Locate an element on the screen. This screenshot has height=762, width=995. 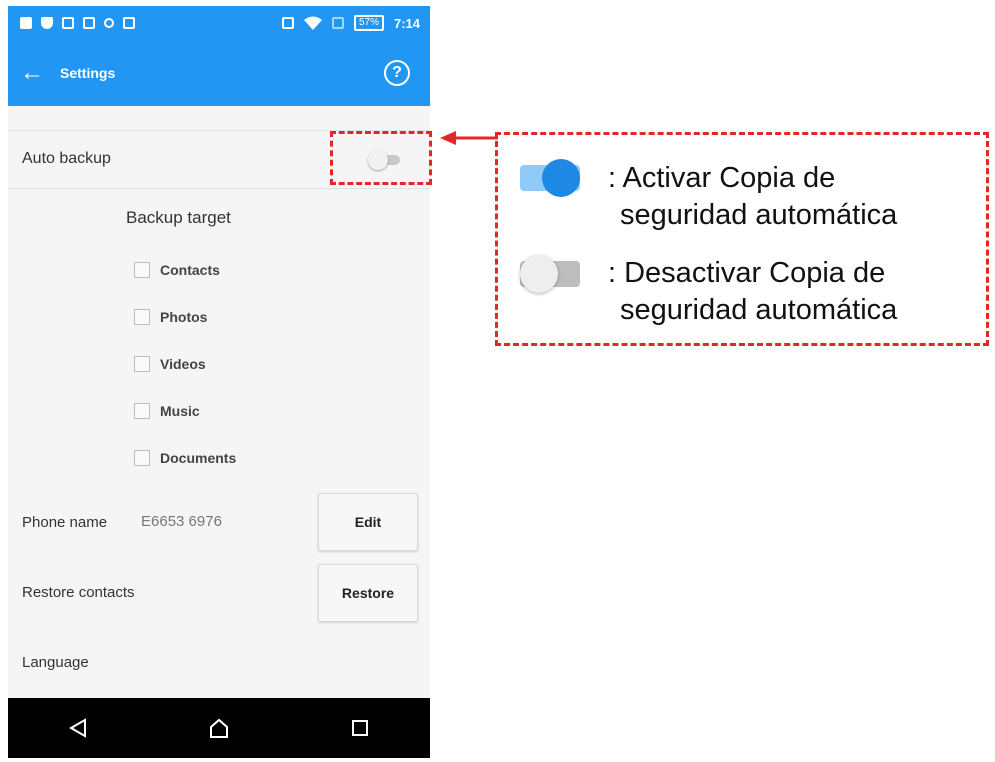
language-label: Language is located at coordinates (55, 662).